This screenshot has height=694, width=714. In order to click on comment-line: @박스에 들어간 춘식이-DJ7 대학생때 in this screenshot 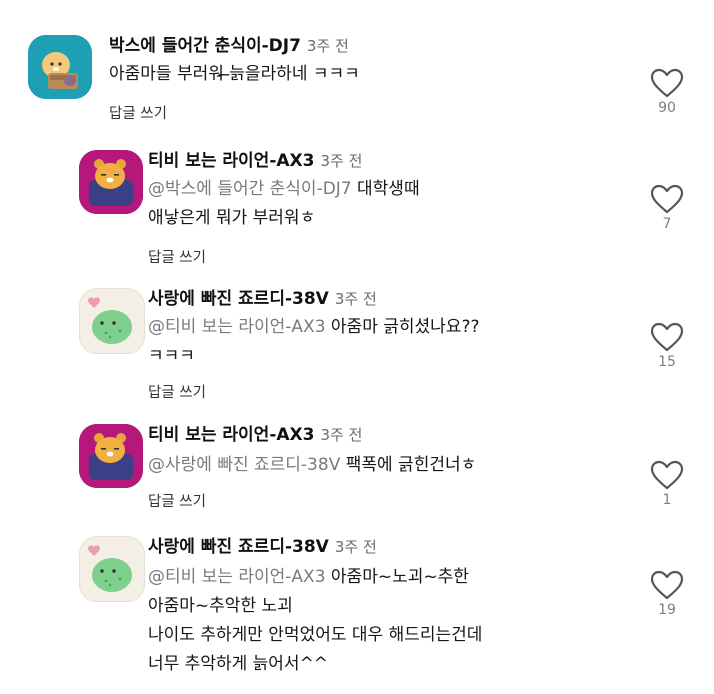, I will do `click(284, 189)`.